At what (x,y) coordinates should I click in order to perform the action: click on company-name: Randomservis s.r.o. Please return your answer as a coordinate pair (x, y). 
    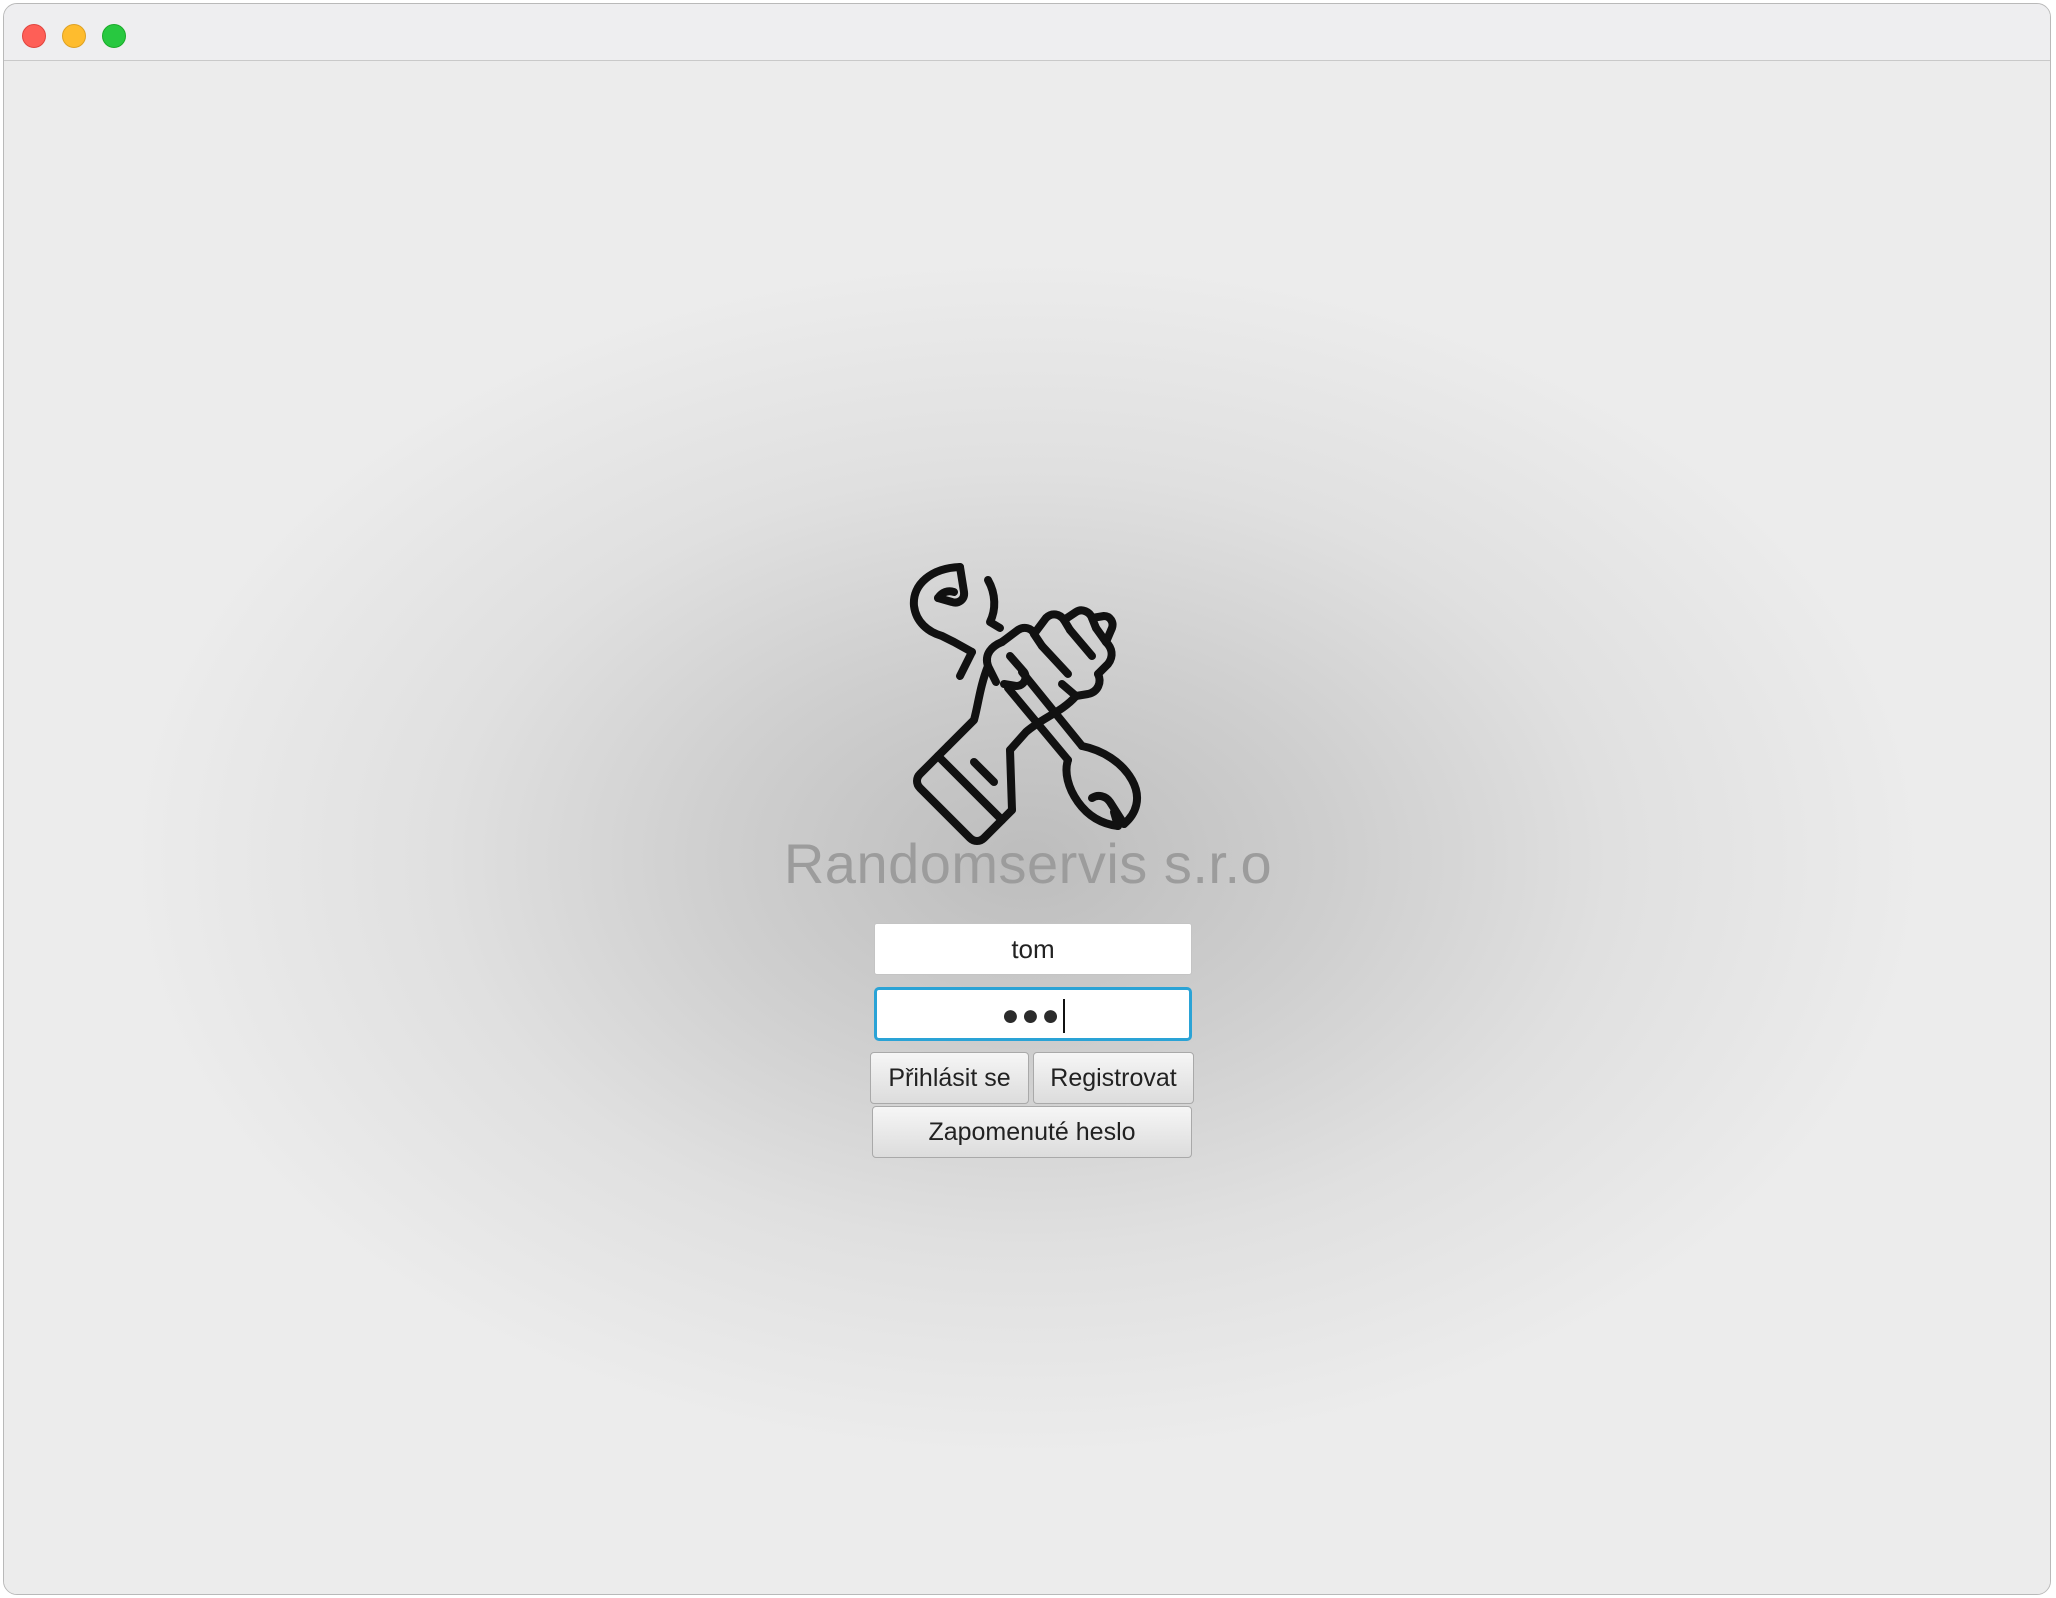
    Looking at the image, I should click on (1028, 863).